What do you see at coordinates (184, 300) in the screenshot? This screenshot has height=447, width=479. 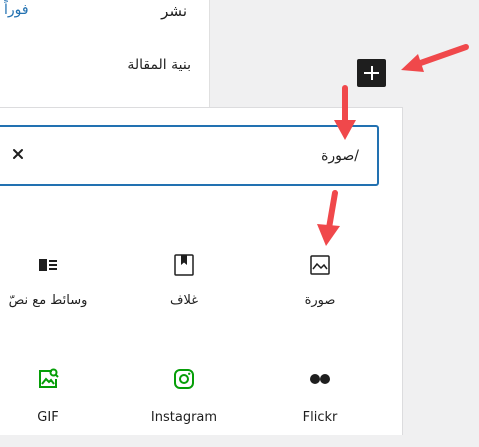 I see `block-label: غلاف` at bounding box center [184, 300].